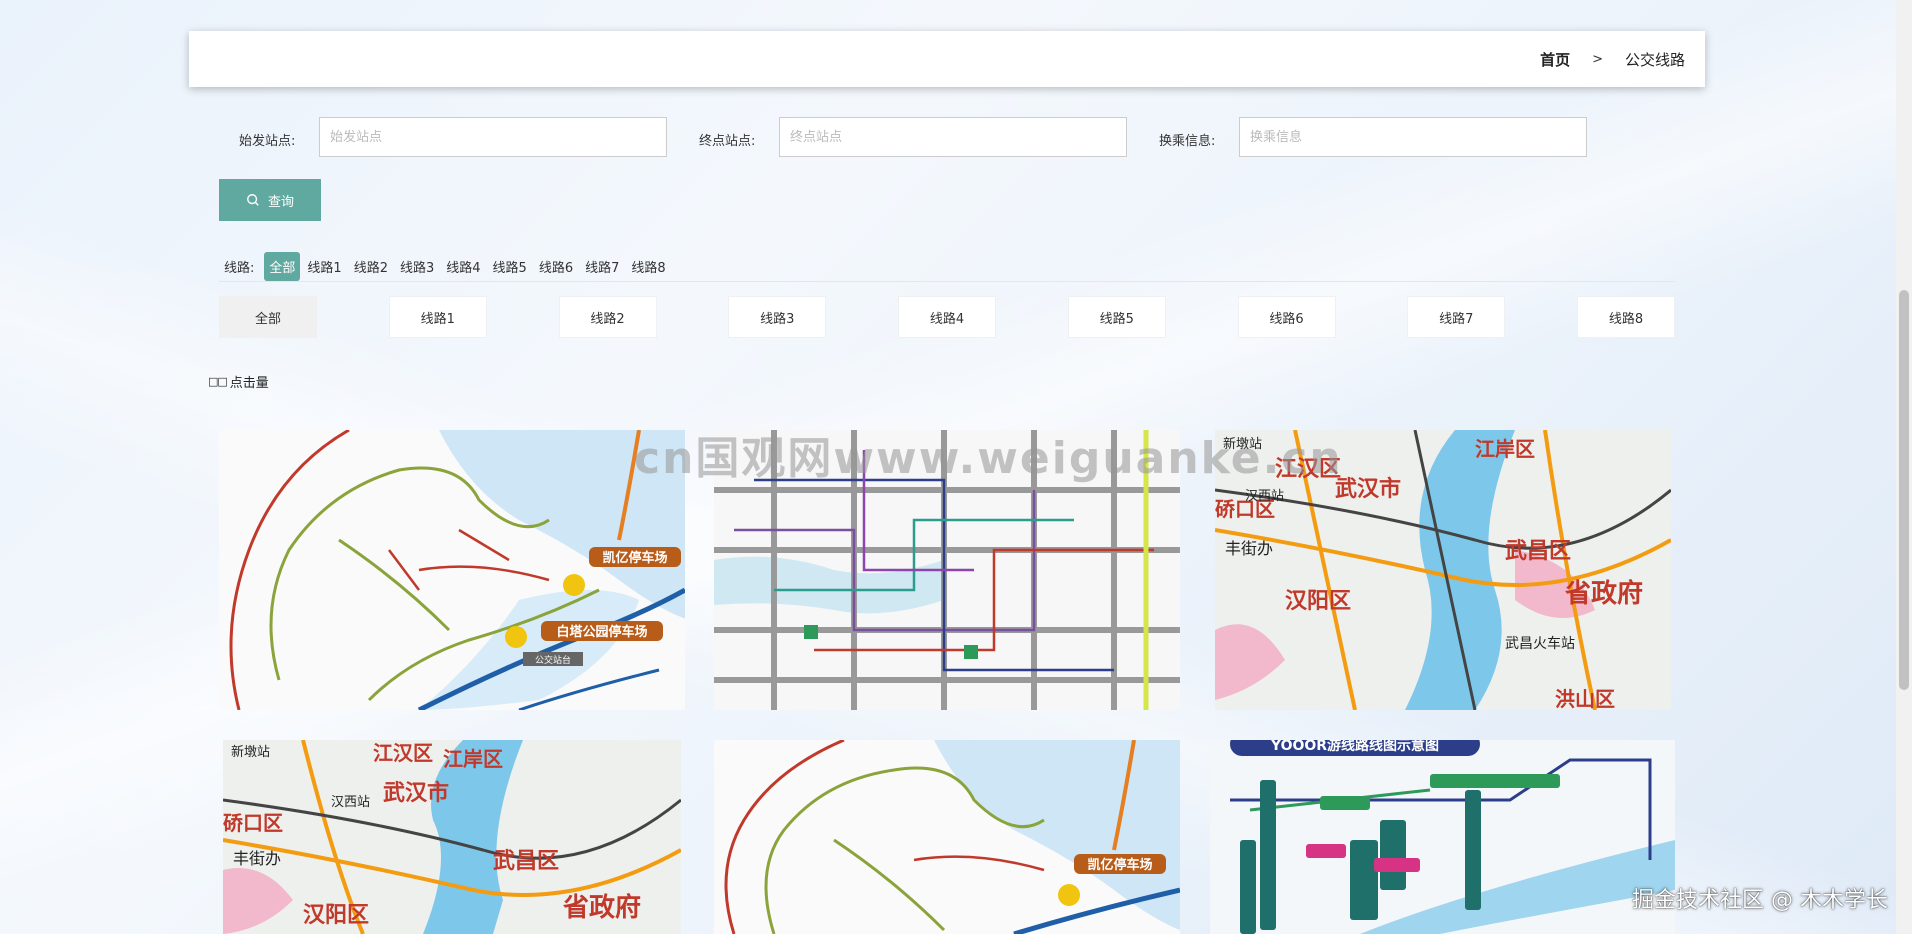 Image resolution: width=1912 pixels, height=934 pixels. I want to click on filter-item-all: 全部, so click(282, 266).